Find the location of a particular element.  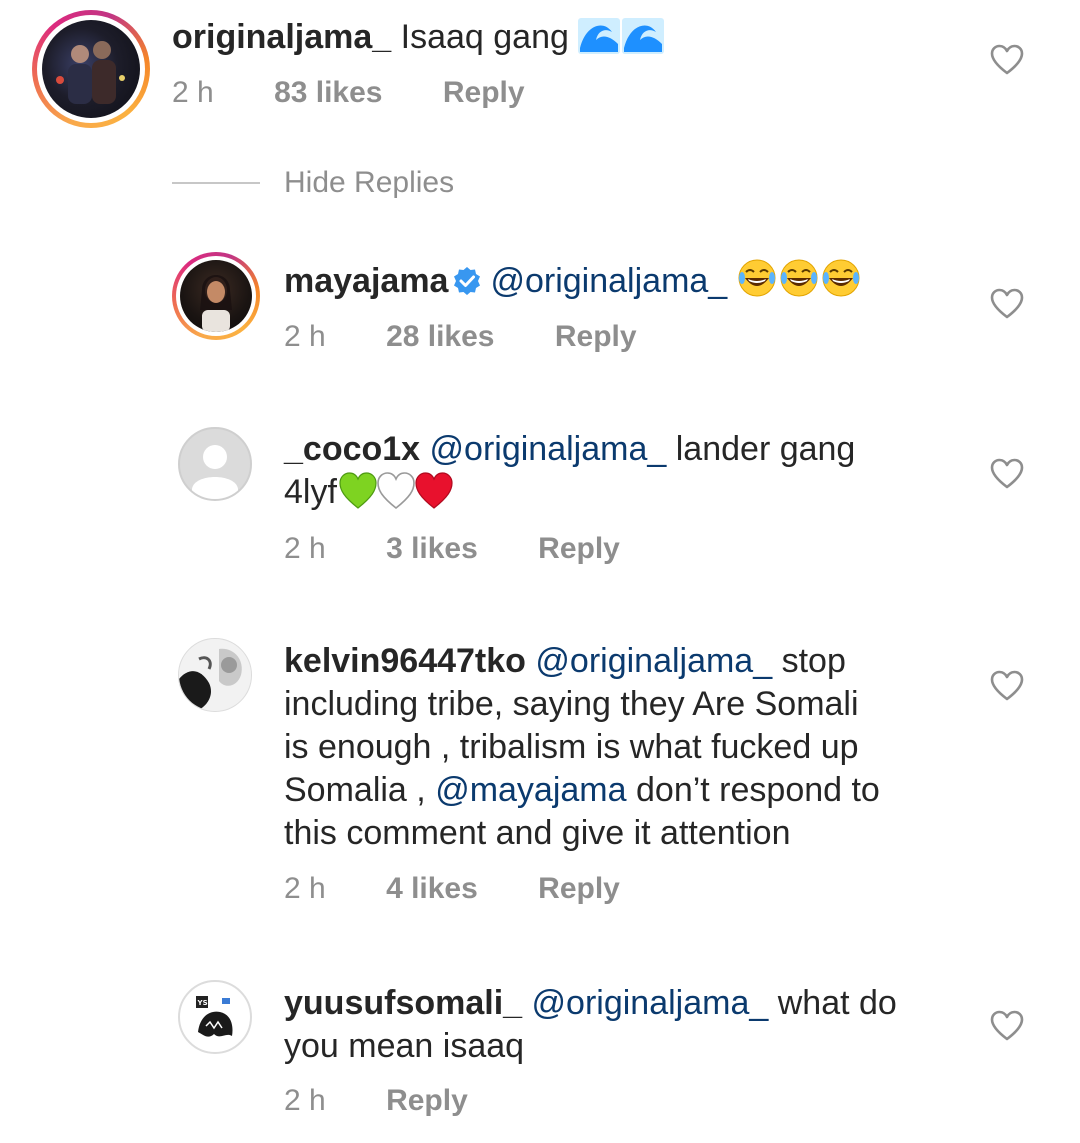

wave-emoji is located at coordinates (621, 41).